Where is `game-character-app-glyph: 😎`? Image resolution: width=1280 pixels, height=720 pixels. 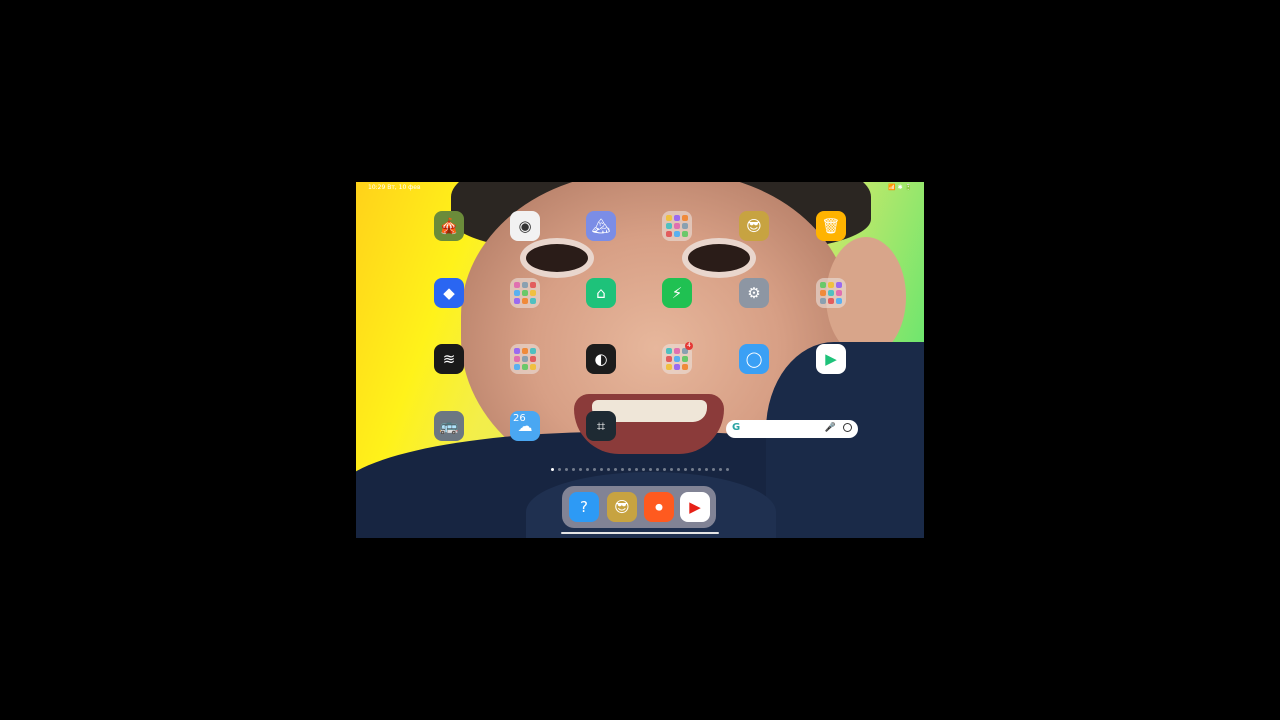
game-character-app-glyph: 😎 is located at coordinates (754, 225).